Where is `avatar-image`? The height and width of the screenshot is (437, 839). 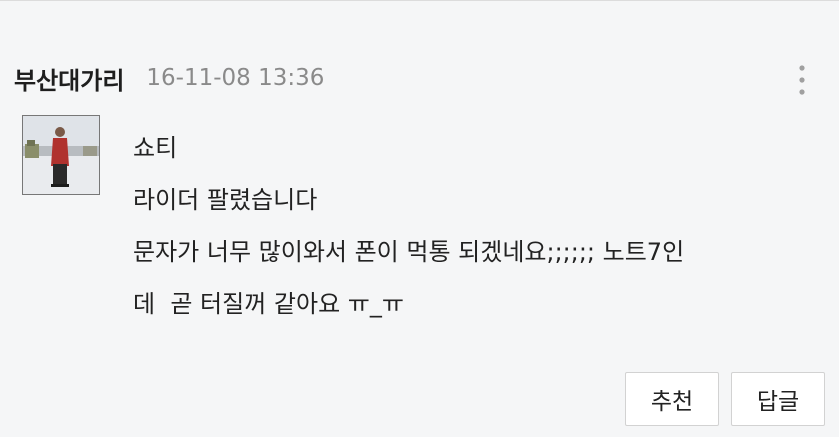 avatar-image is located at coordinates (61, 155).